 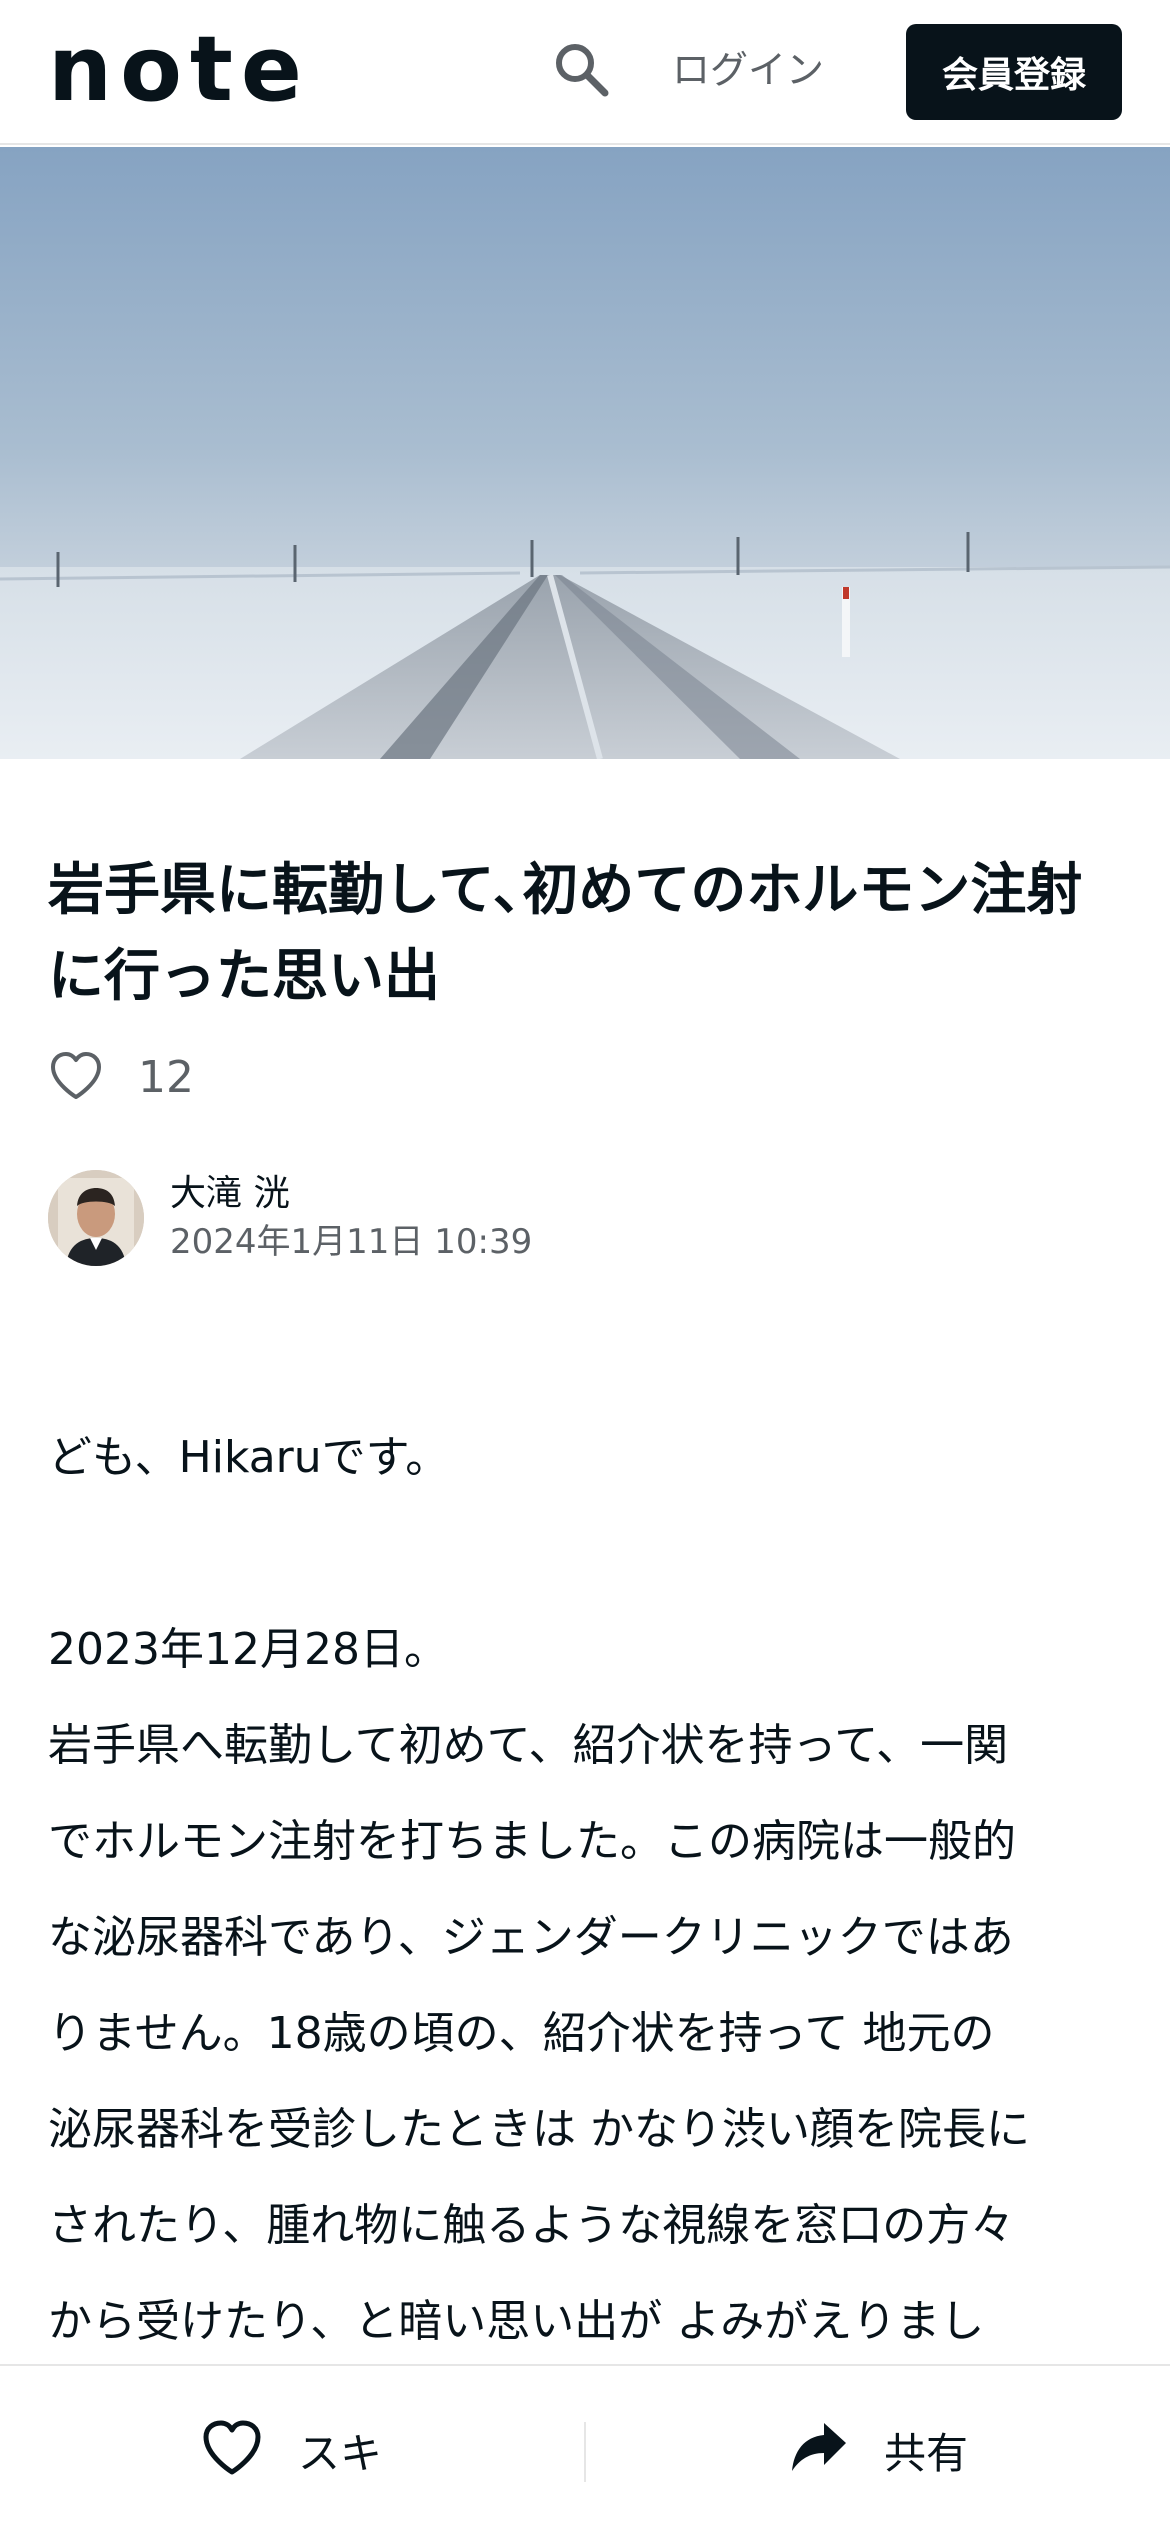 What do you see at coordinates (532, 1841) in the screenshot?
I see `body-line: でホルモン注射を打ちました。この病院は一般的` at bounding box center [532, 1841].